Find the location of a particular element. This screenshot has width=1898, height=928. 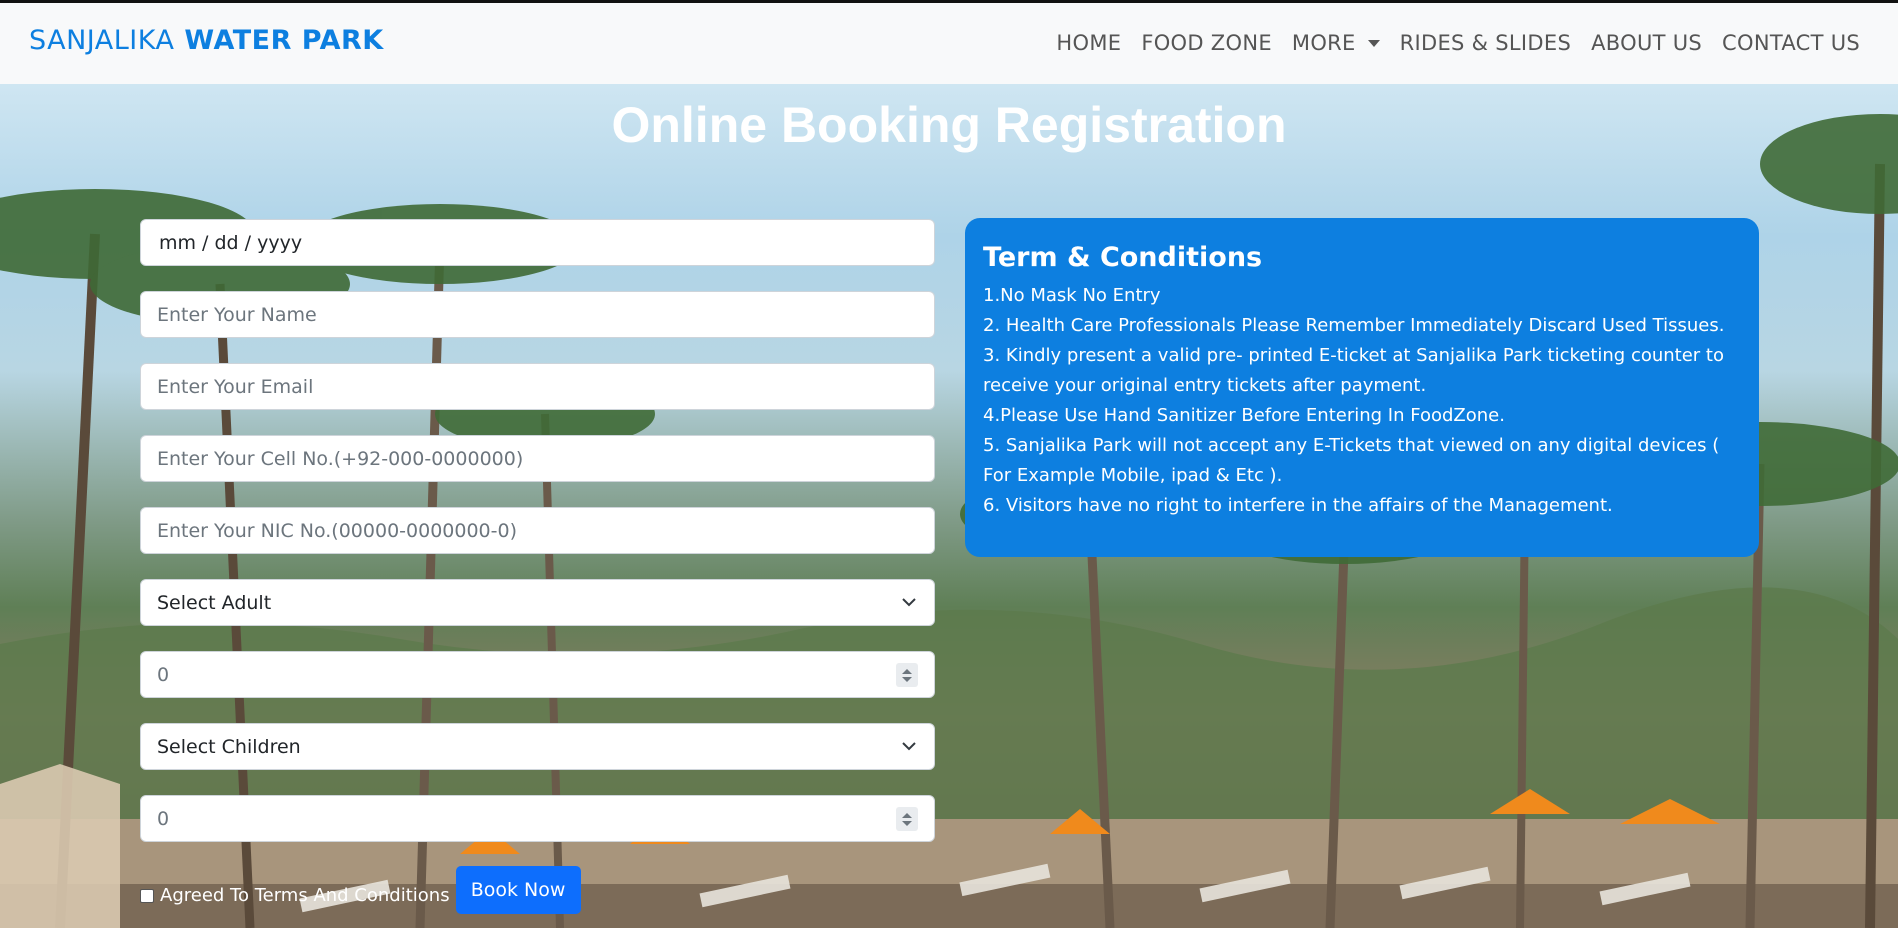

date-placeholder: mm / dd / yyyy is located at coordinates (231, 242).